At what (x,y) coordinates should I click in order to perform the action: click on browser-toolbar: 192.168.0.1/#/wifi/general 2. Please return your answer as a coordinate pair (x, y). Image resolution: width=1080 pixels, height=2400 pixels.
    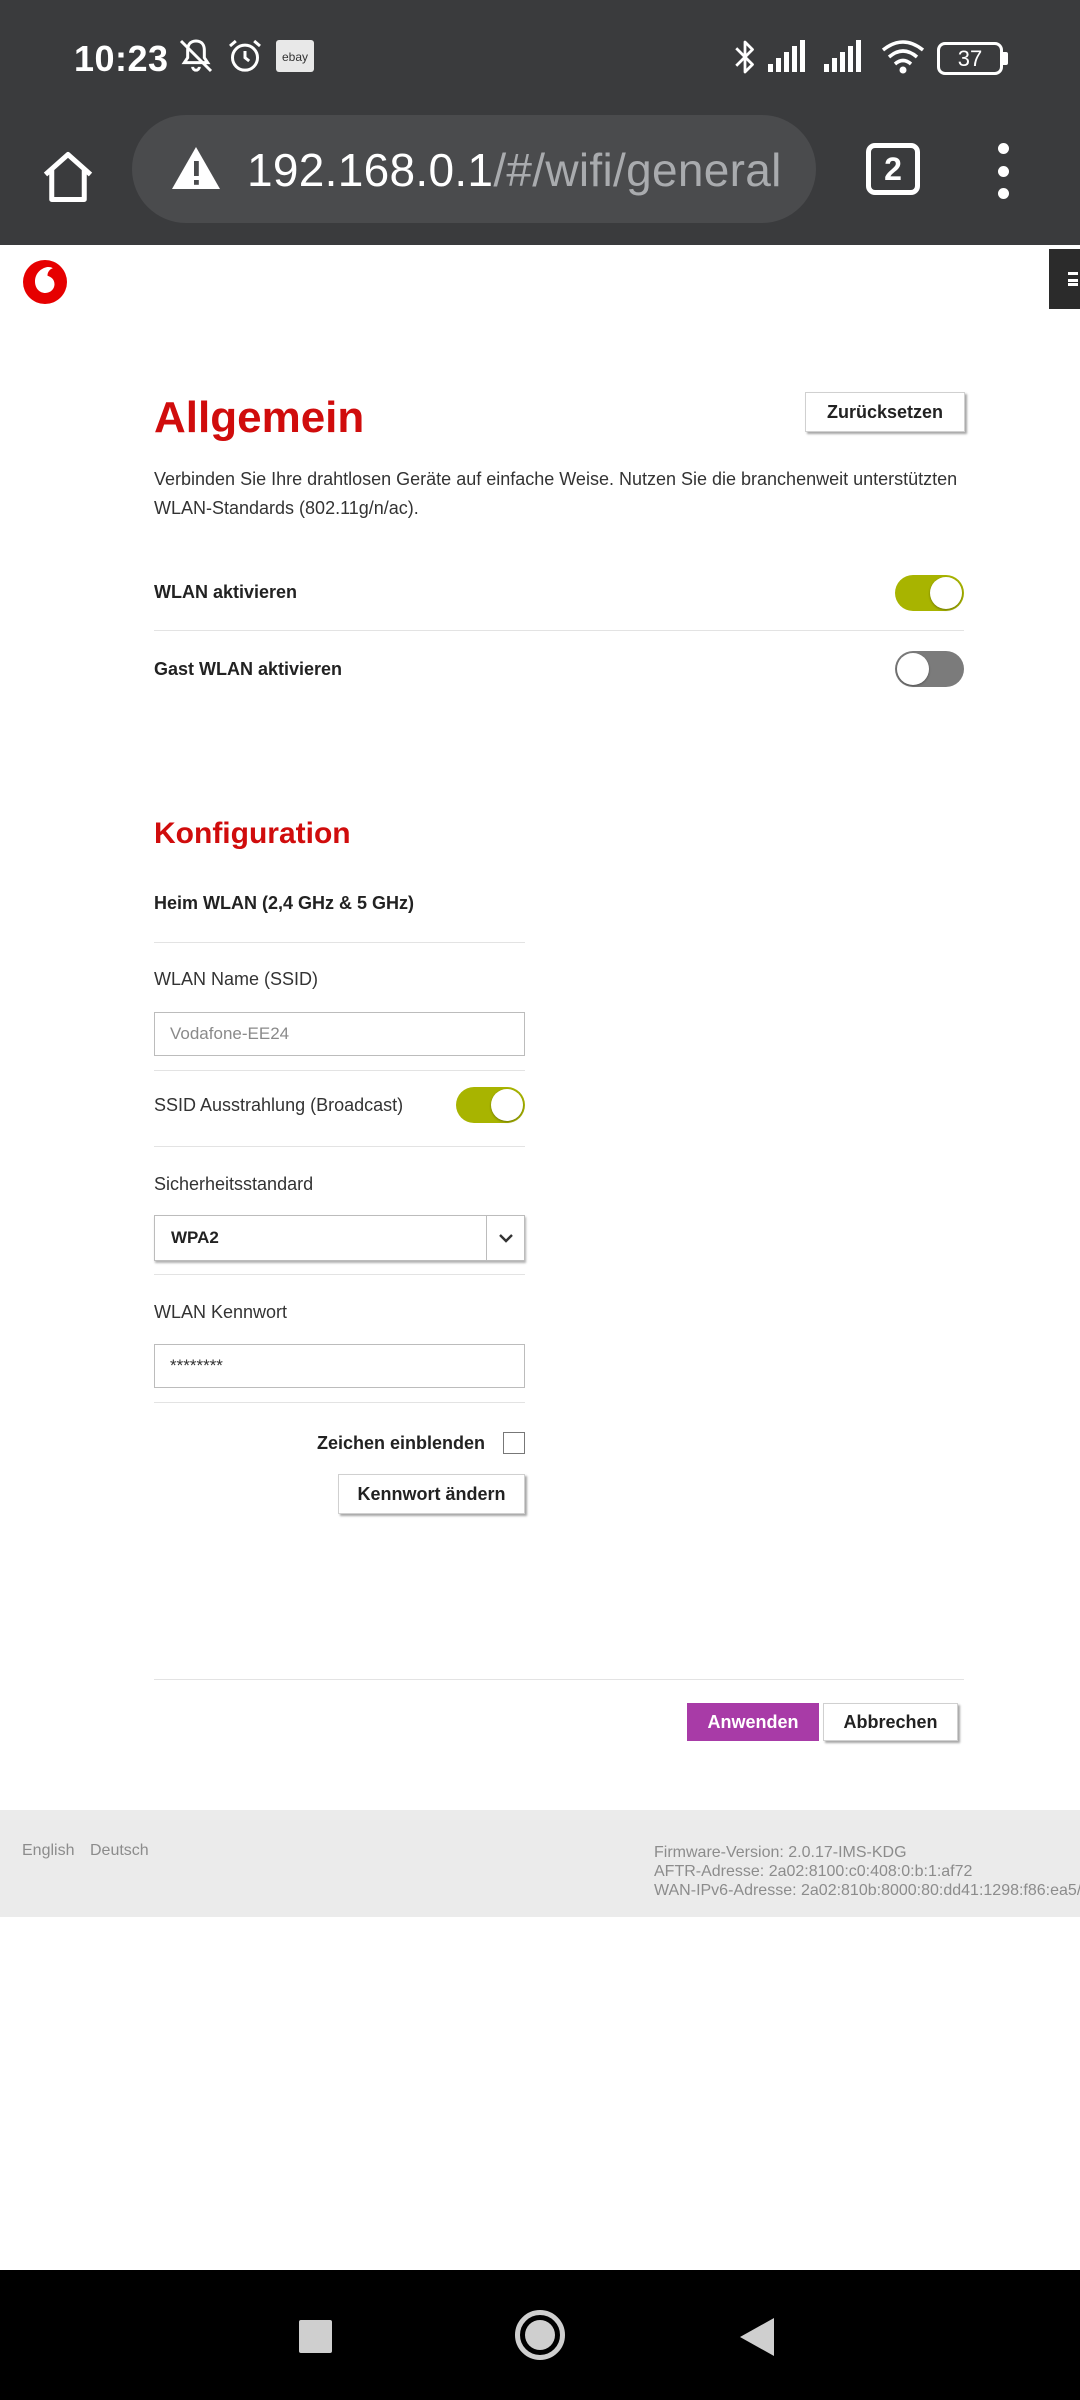
    Looking at the image, I should click on (540, 180).